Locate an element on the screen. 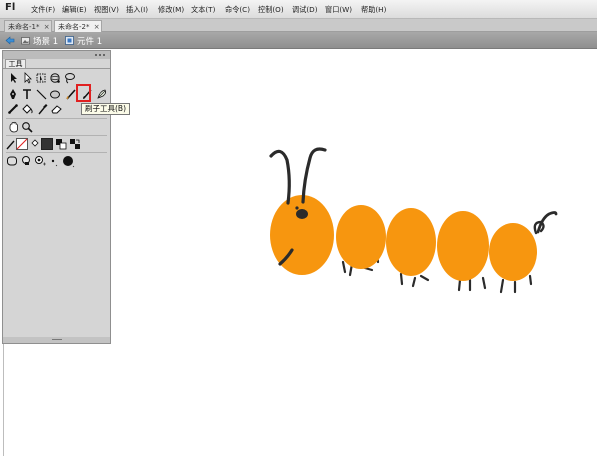 This screenshot has height=456, width=597. antenna-right is located at coordinates (314, 175).